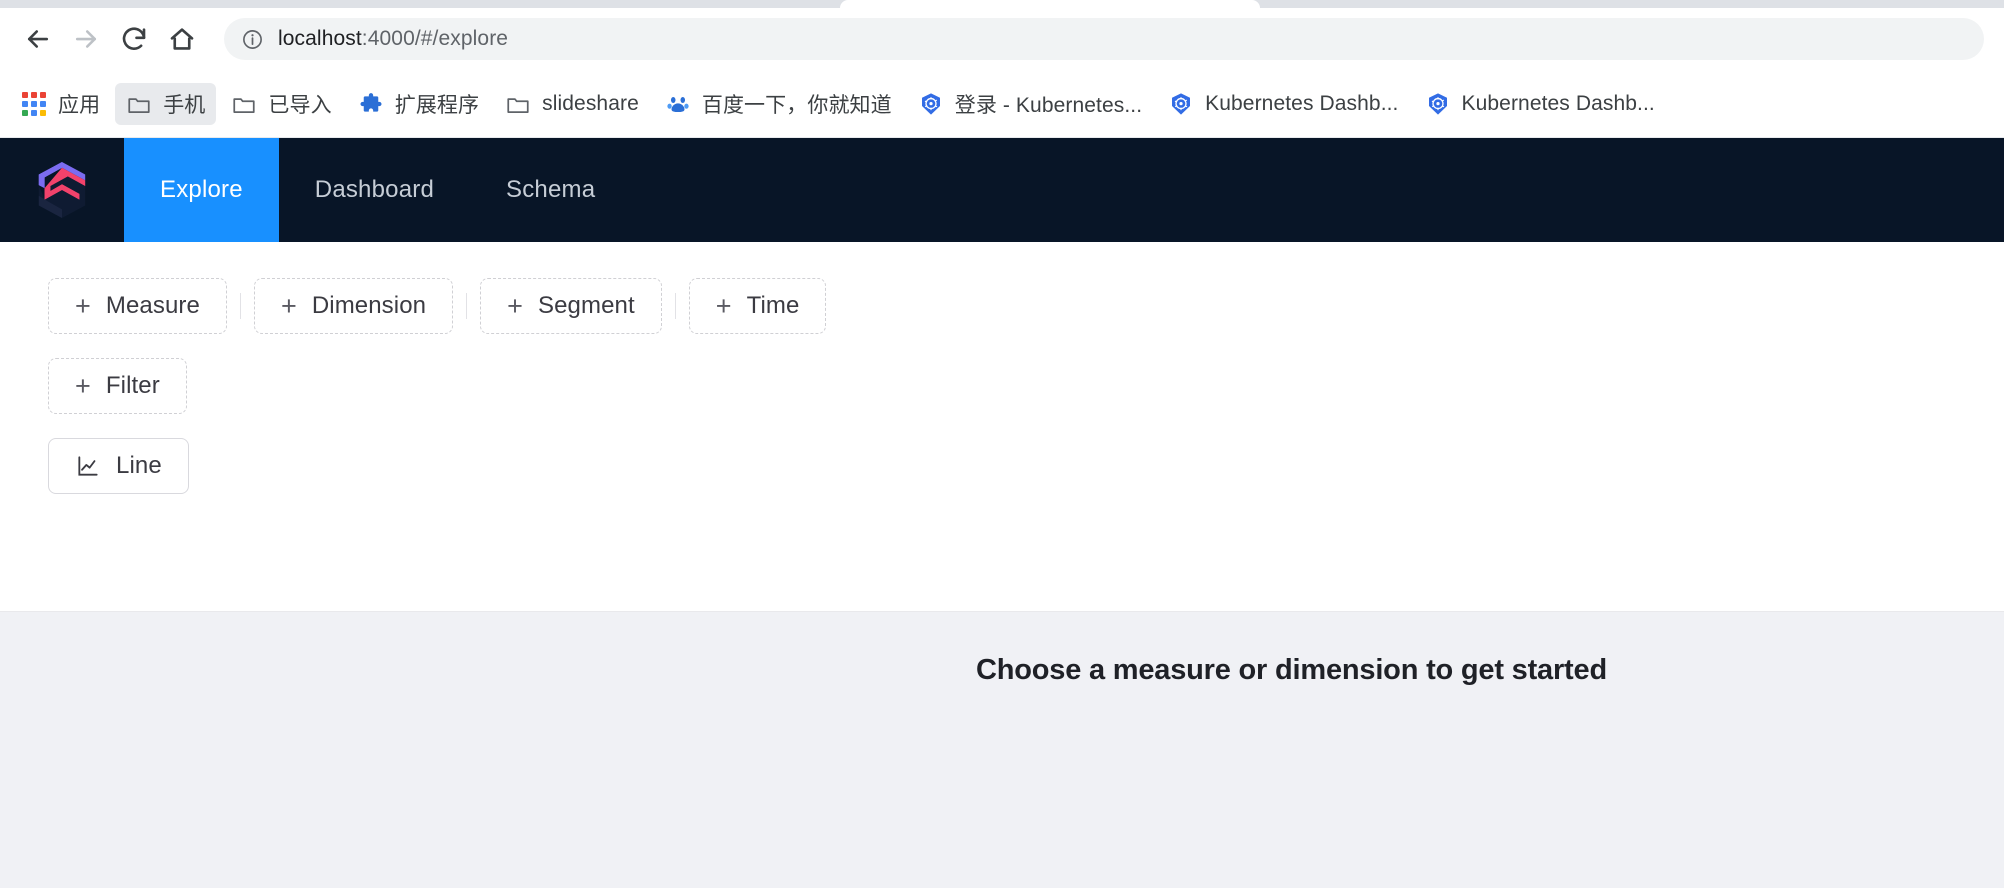 The width and height of the screenshot is (2004, 888). Describe the element at coordinates (371, 104) in the screenshot. I see `puzzle-piece-icon` at that location.